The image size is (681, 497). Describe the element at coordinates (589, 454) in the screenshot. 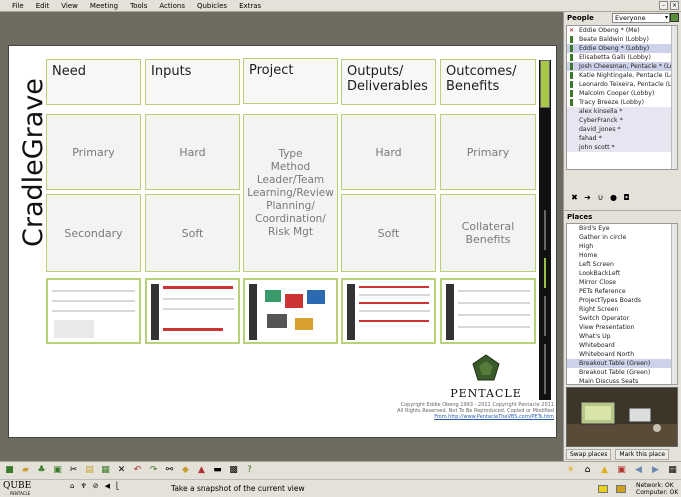

I see `swap-places-button: Swap places` at that location.